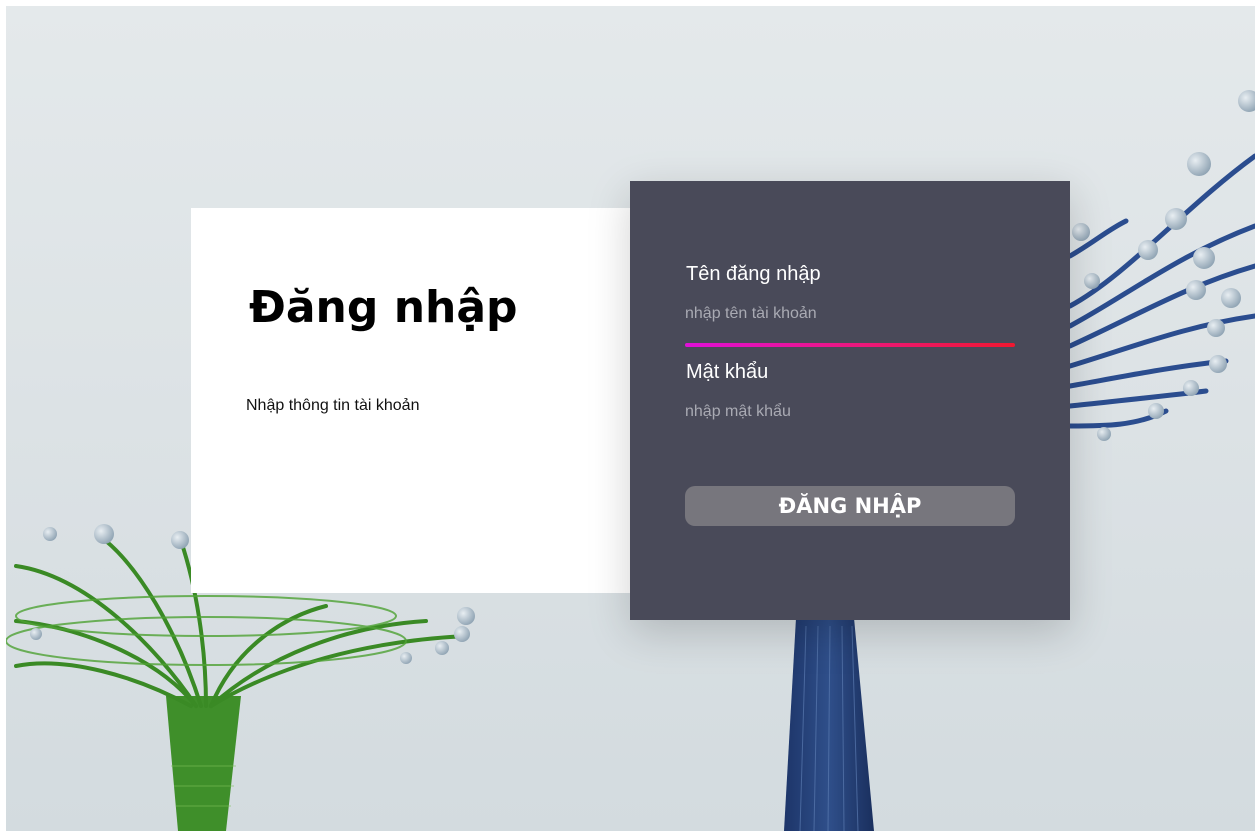  I want to click on page-title: Đăng nhập, so click(383, 307).